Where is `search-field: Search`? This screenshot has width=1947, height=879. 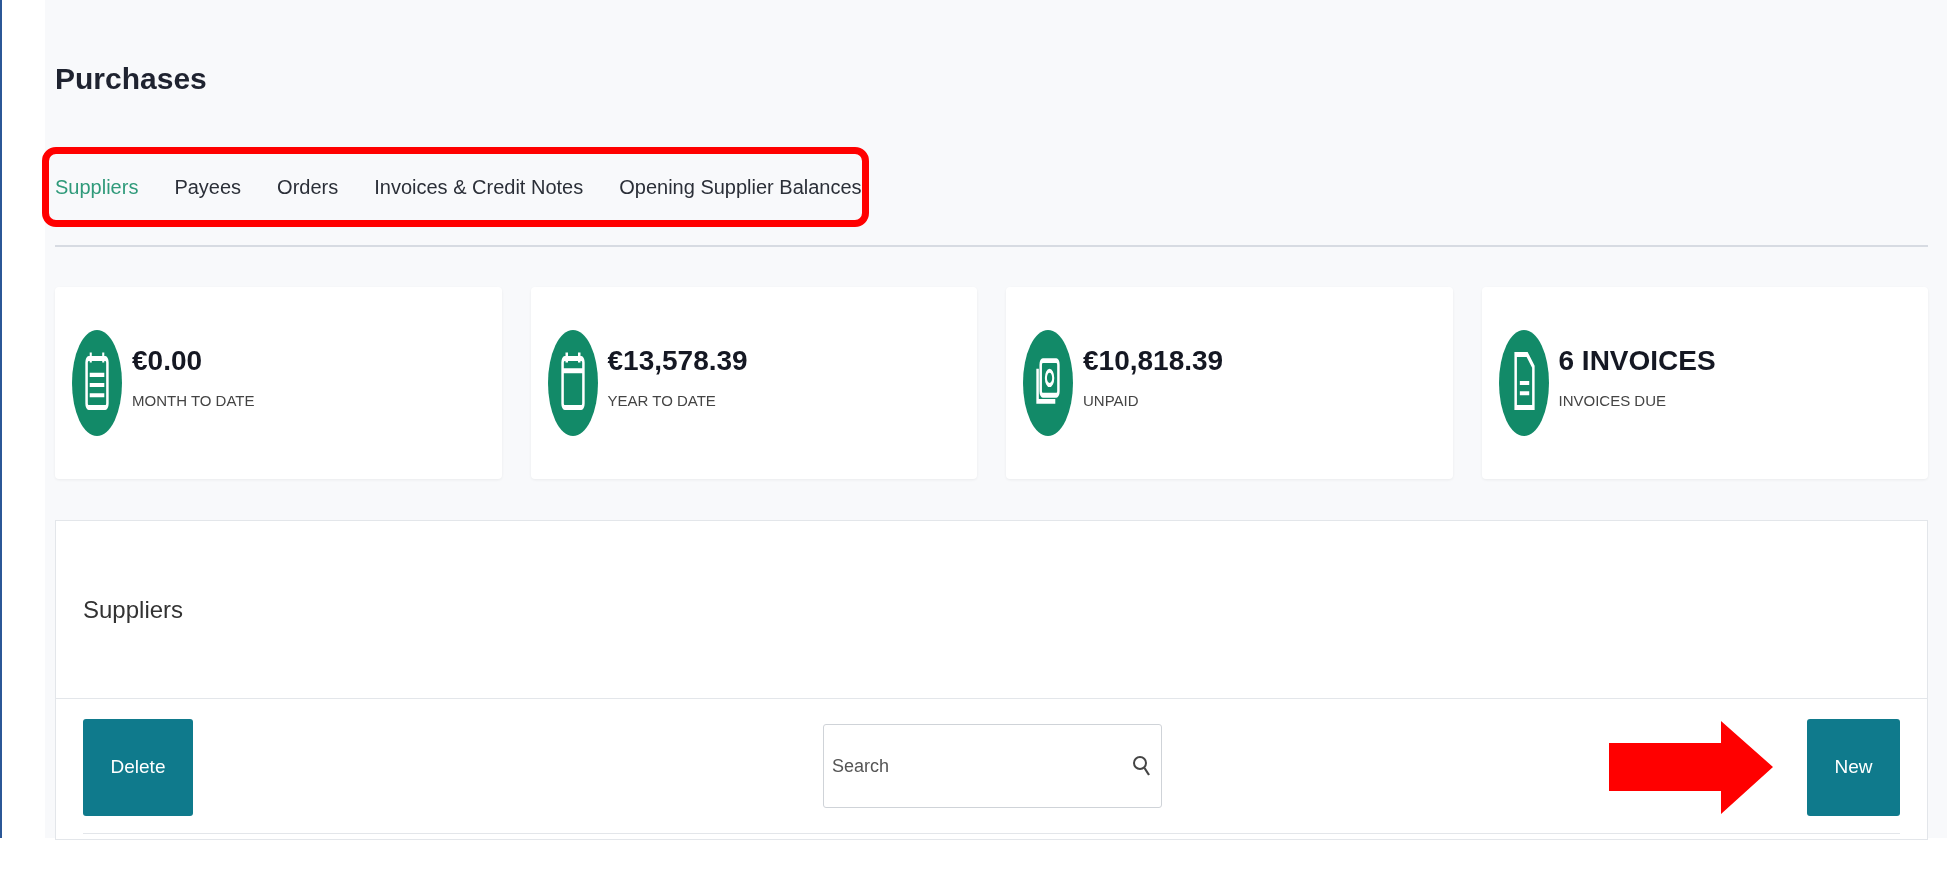
search-field: Search is located at coordinates (992, 766).